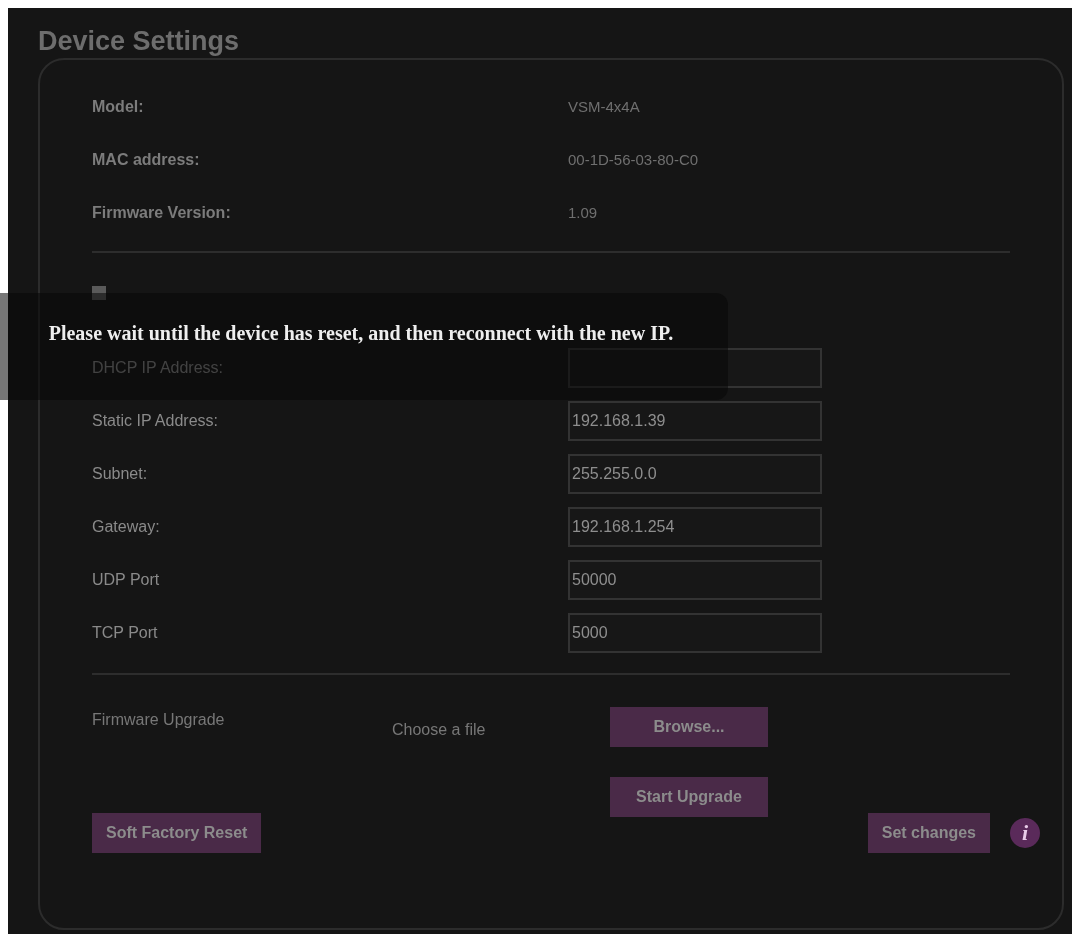 This screenshot has height=940, width=1079. What do you see at coordinates (139, 41) in the screenshot?
I see `page-title: Device Settings` at bounding box center [139, 41].